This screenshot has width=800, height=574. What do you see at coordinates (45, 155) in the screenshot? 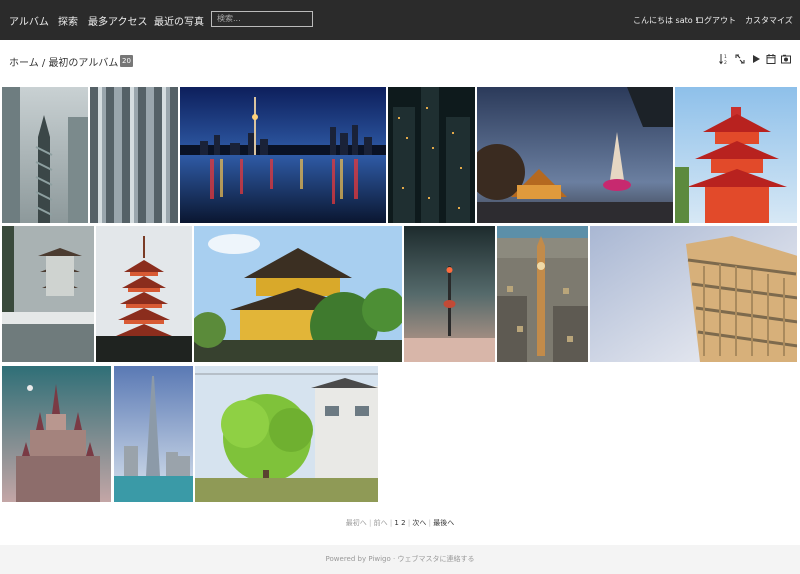
I see `photo-thumbnail-spiral-tower` at bounding box center [45, 155].